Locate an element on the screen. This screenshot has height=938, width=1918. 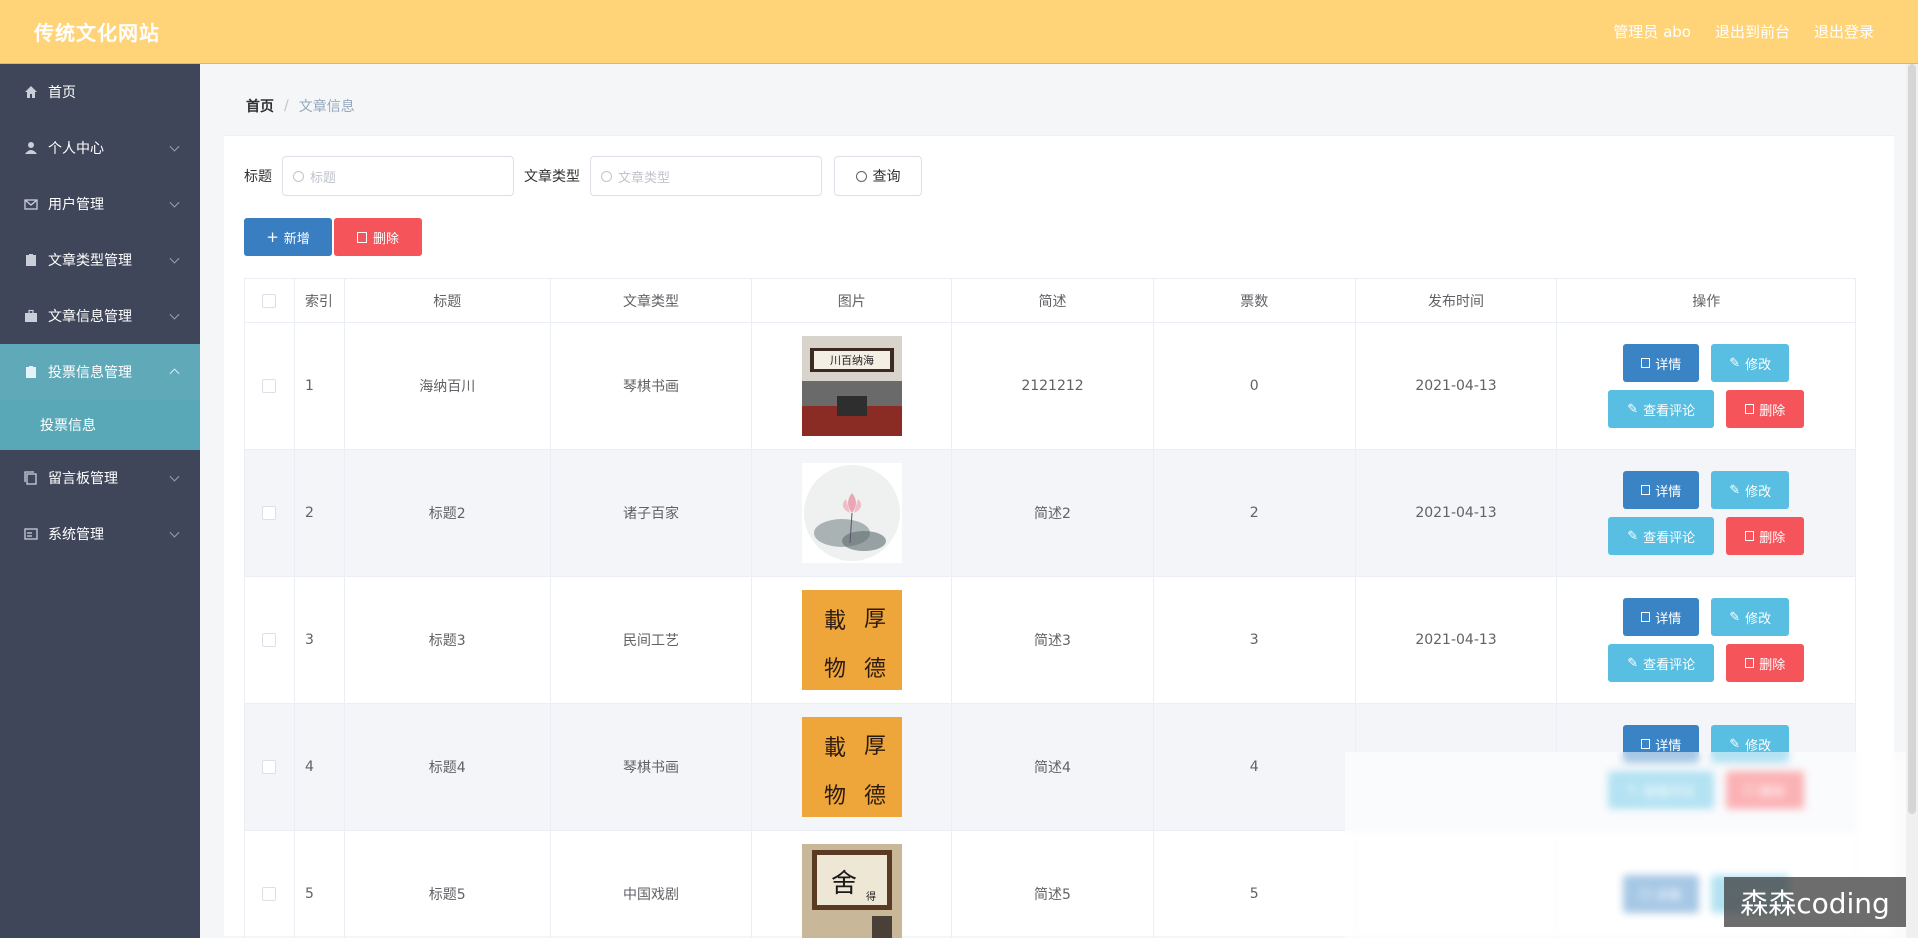
watermark: 森森coding is located at coordinates (1815, 902).